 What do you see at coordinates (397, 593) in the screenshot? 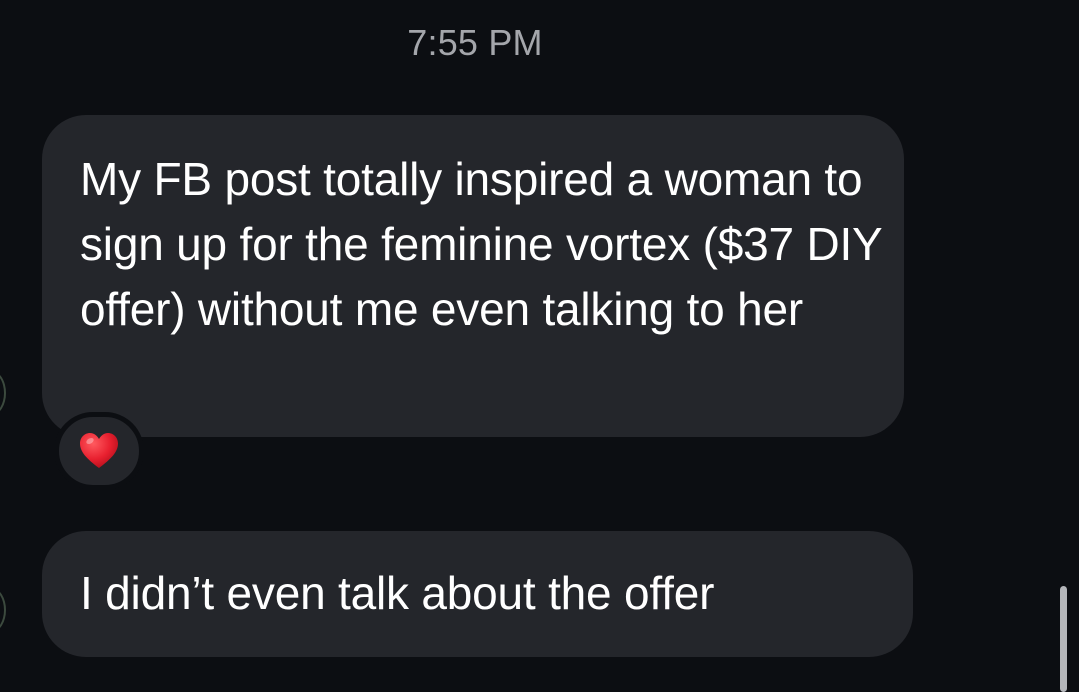
I see `message-text: I didn’t even talk about the offer` at bounding box center [397, 593].